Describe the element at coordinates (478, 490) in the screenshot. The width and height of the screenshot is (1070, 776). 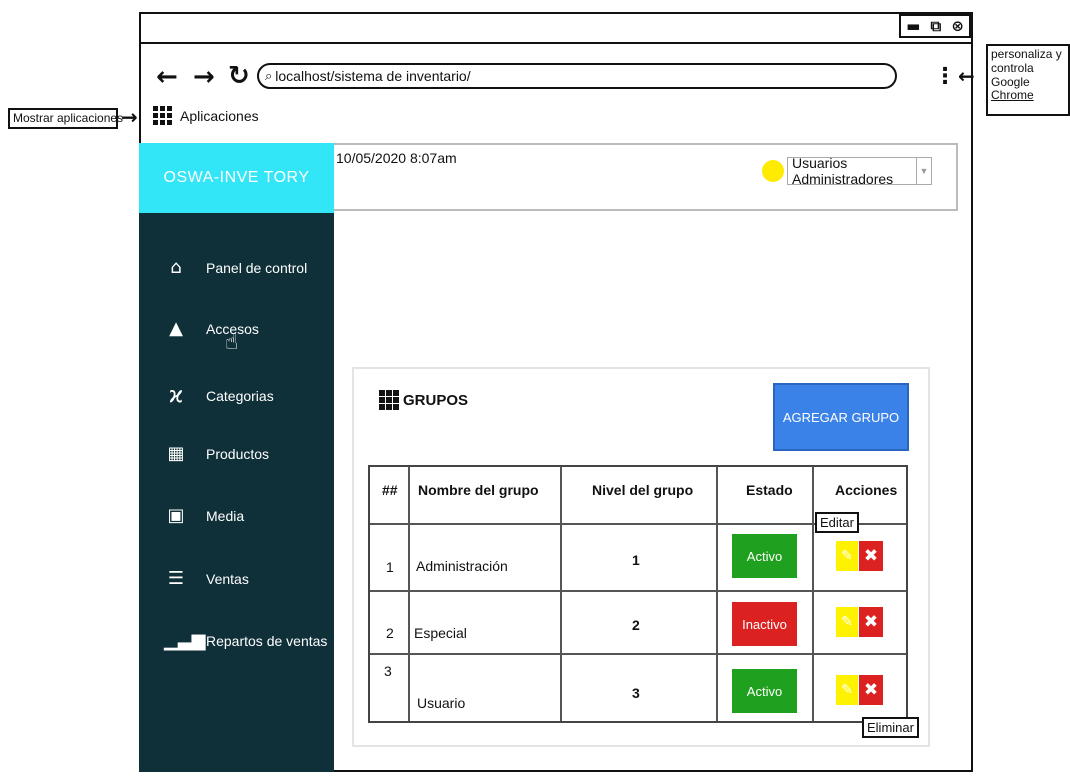
I see `column-header-name: Nombre del grupo` at that location.